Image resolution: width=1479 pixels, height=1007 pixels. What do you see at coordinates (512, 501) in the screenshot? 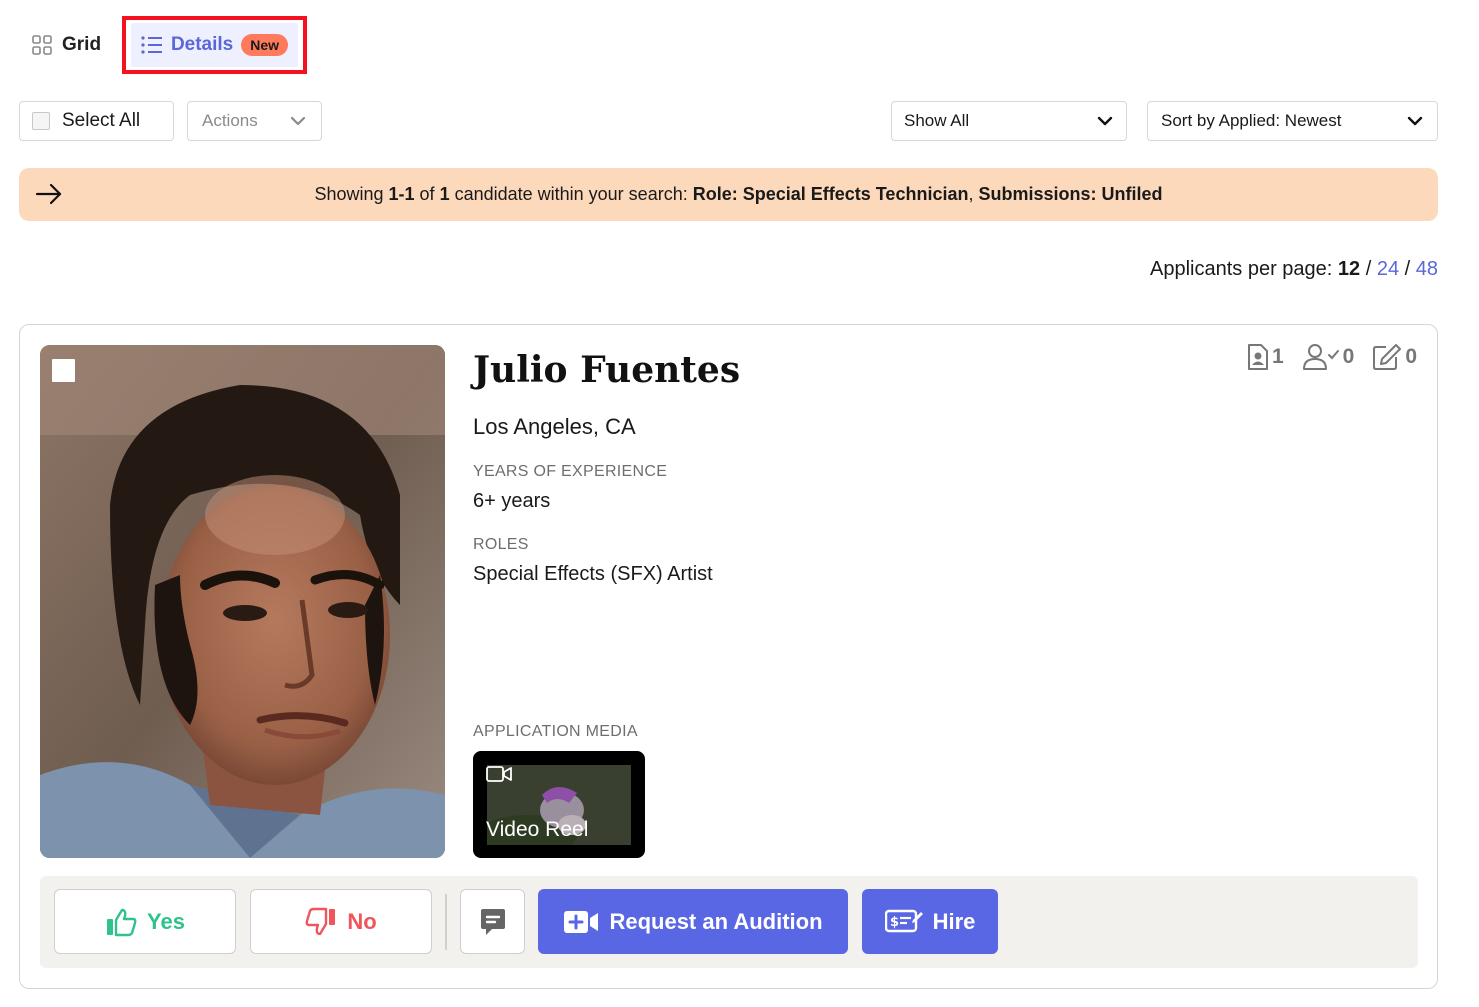
I see `experience-value: 6+ years` at bounding box center [512, 501].